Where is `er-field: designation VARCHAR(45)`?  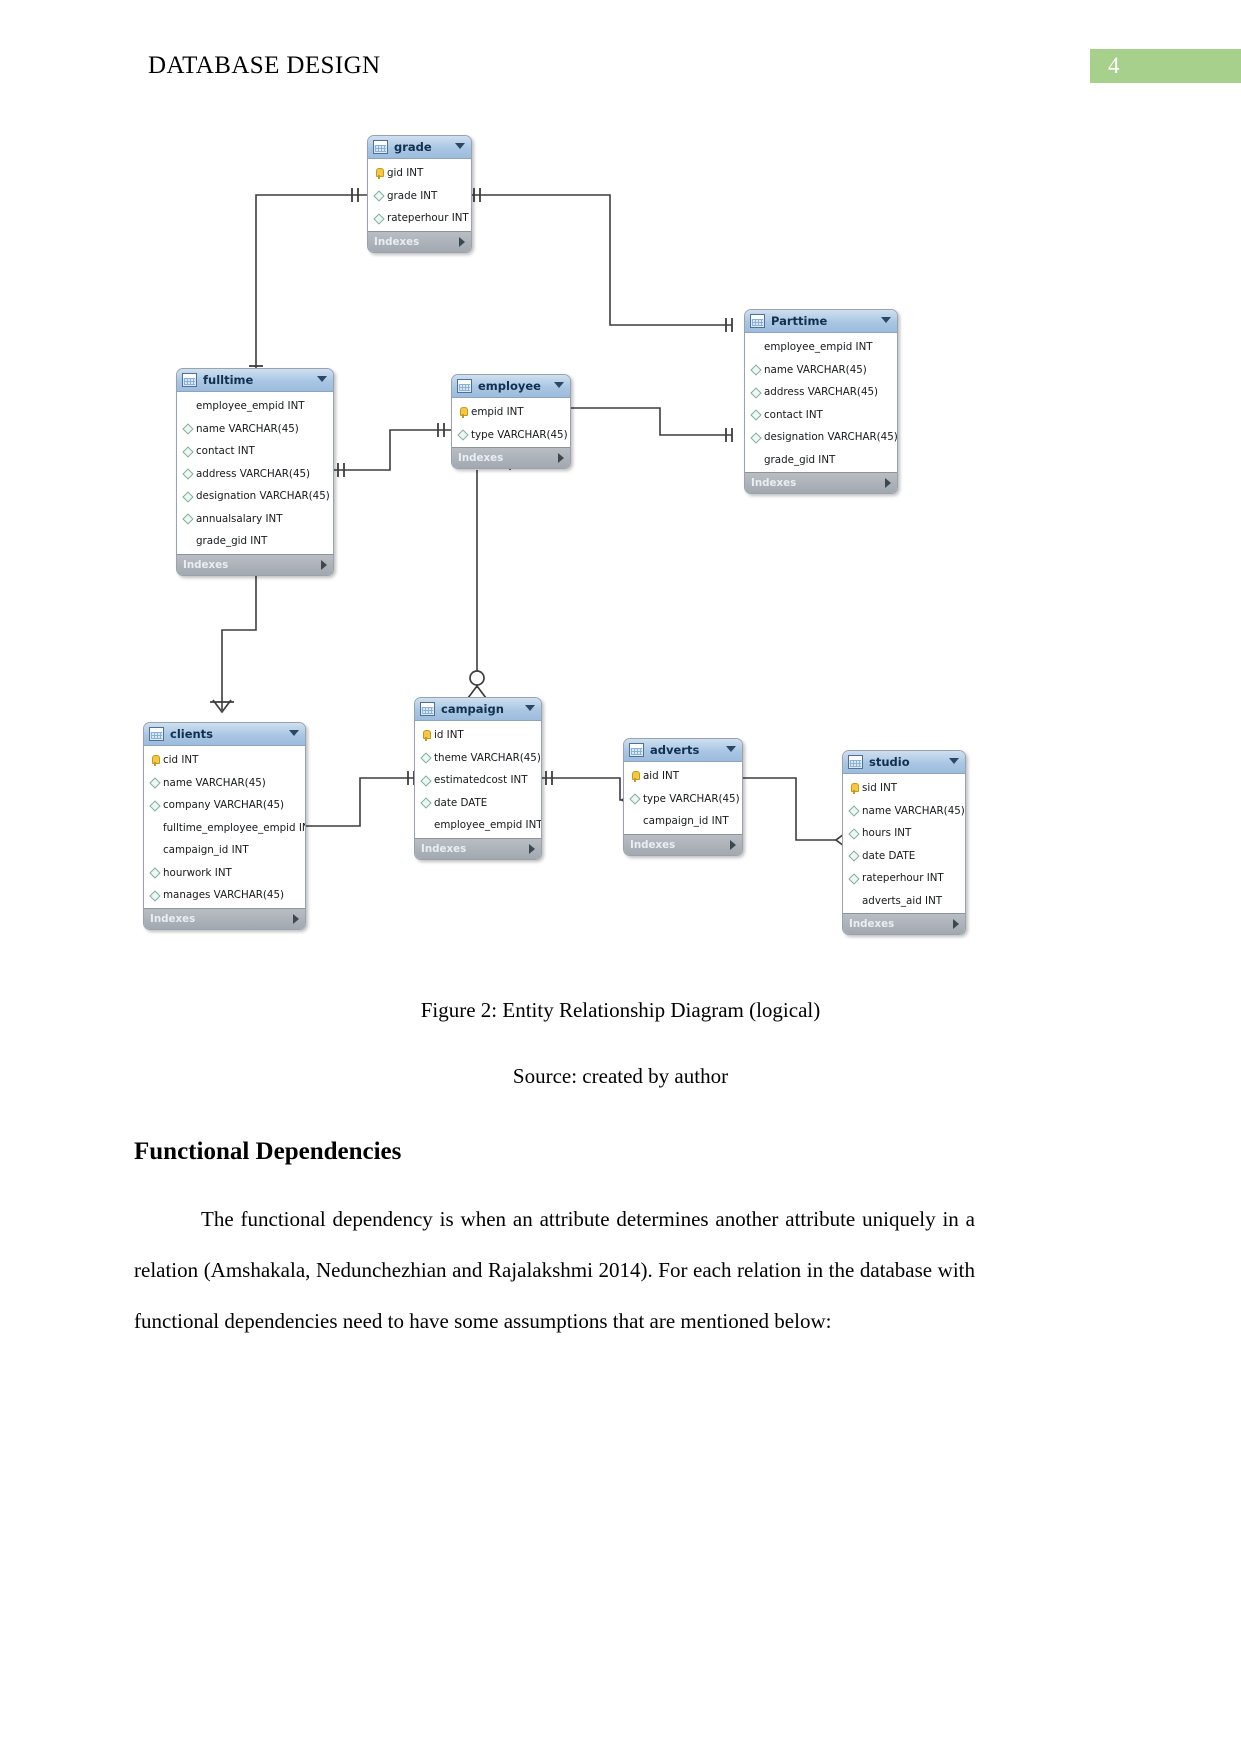
er-field: designation VARCHAR(45) is located at coordinates (821, 437).